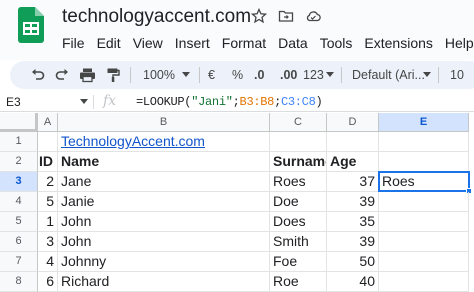 The image size is (474, 292). What do you see at coordinates (93, 102) in the screenshot?
I see `formula-bar-divider` at bounding box center [93, 102].